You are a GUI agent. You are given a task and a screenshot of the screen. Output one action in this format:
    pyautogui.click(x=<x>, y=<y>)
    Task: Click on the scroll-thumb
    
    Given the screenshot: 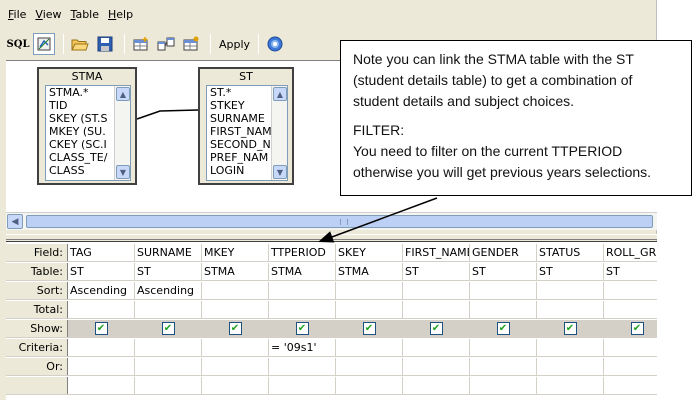 What is the action you would take?
    pyautogui.click(x=339, y=221)
    